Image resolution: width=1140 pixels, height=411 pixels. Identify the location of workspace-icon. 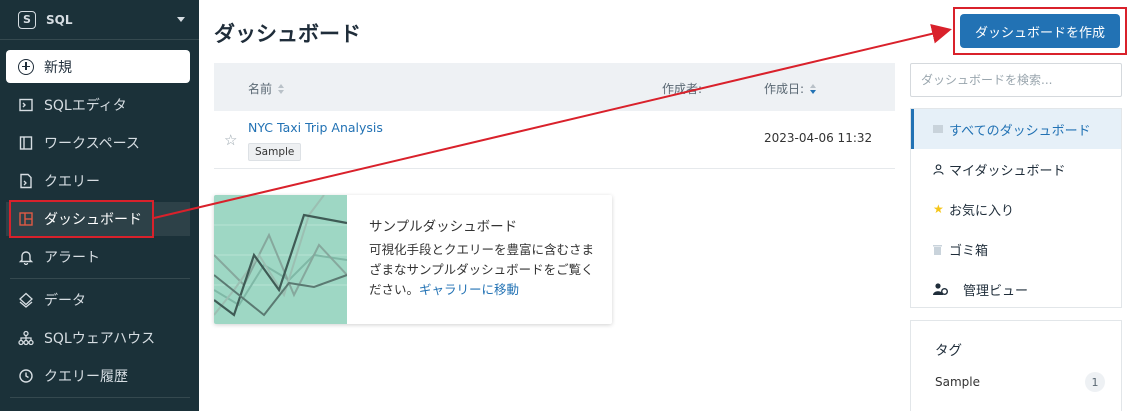
(26, 143).